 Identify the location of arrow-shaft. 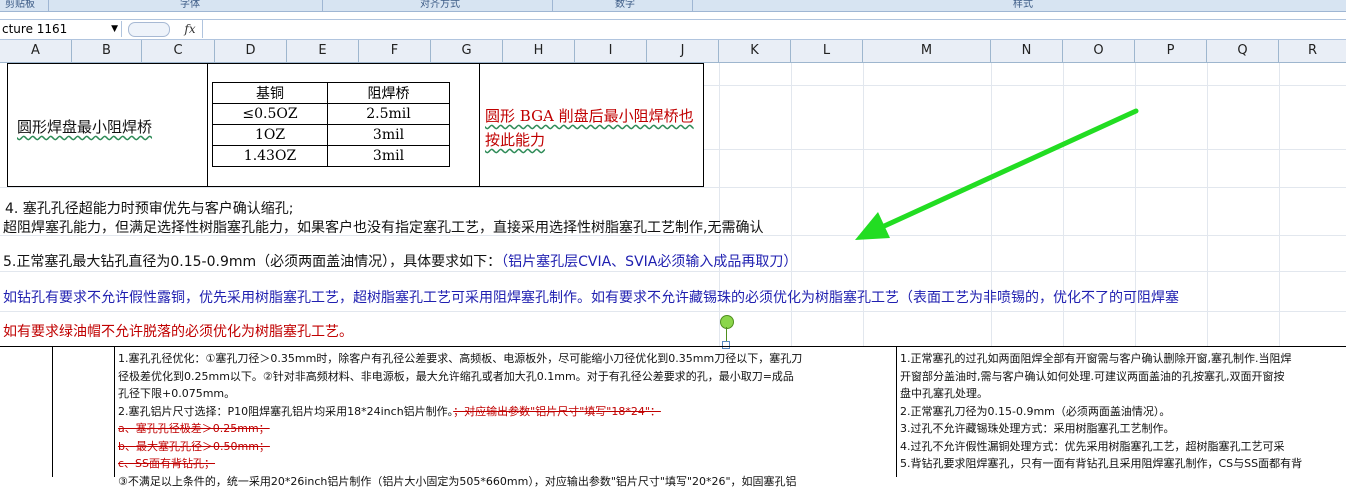
(1008, 169).